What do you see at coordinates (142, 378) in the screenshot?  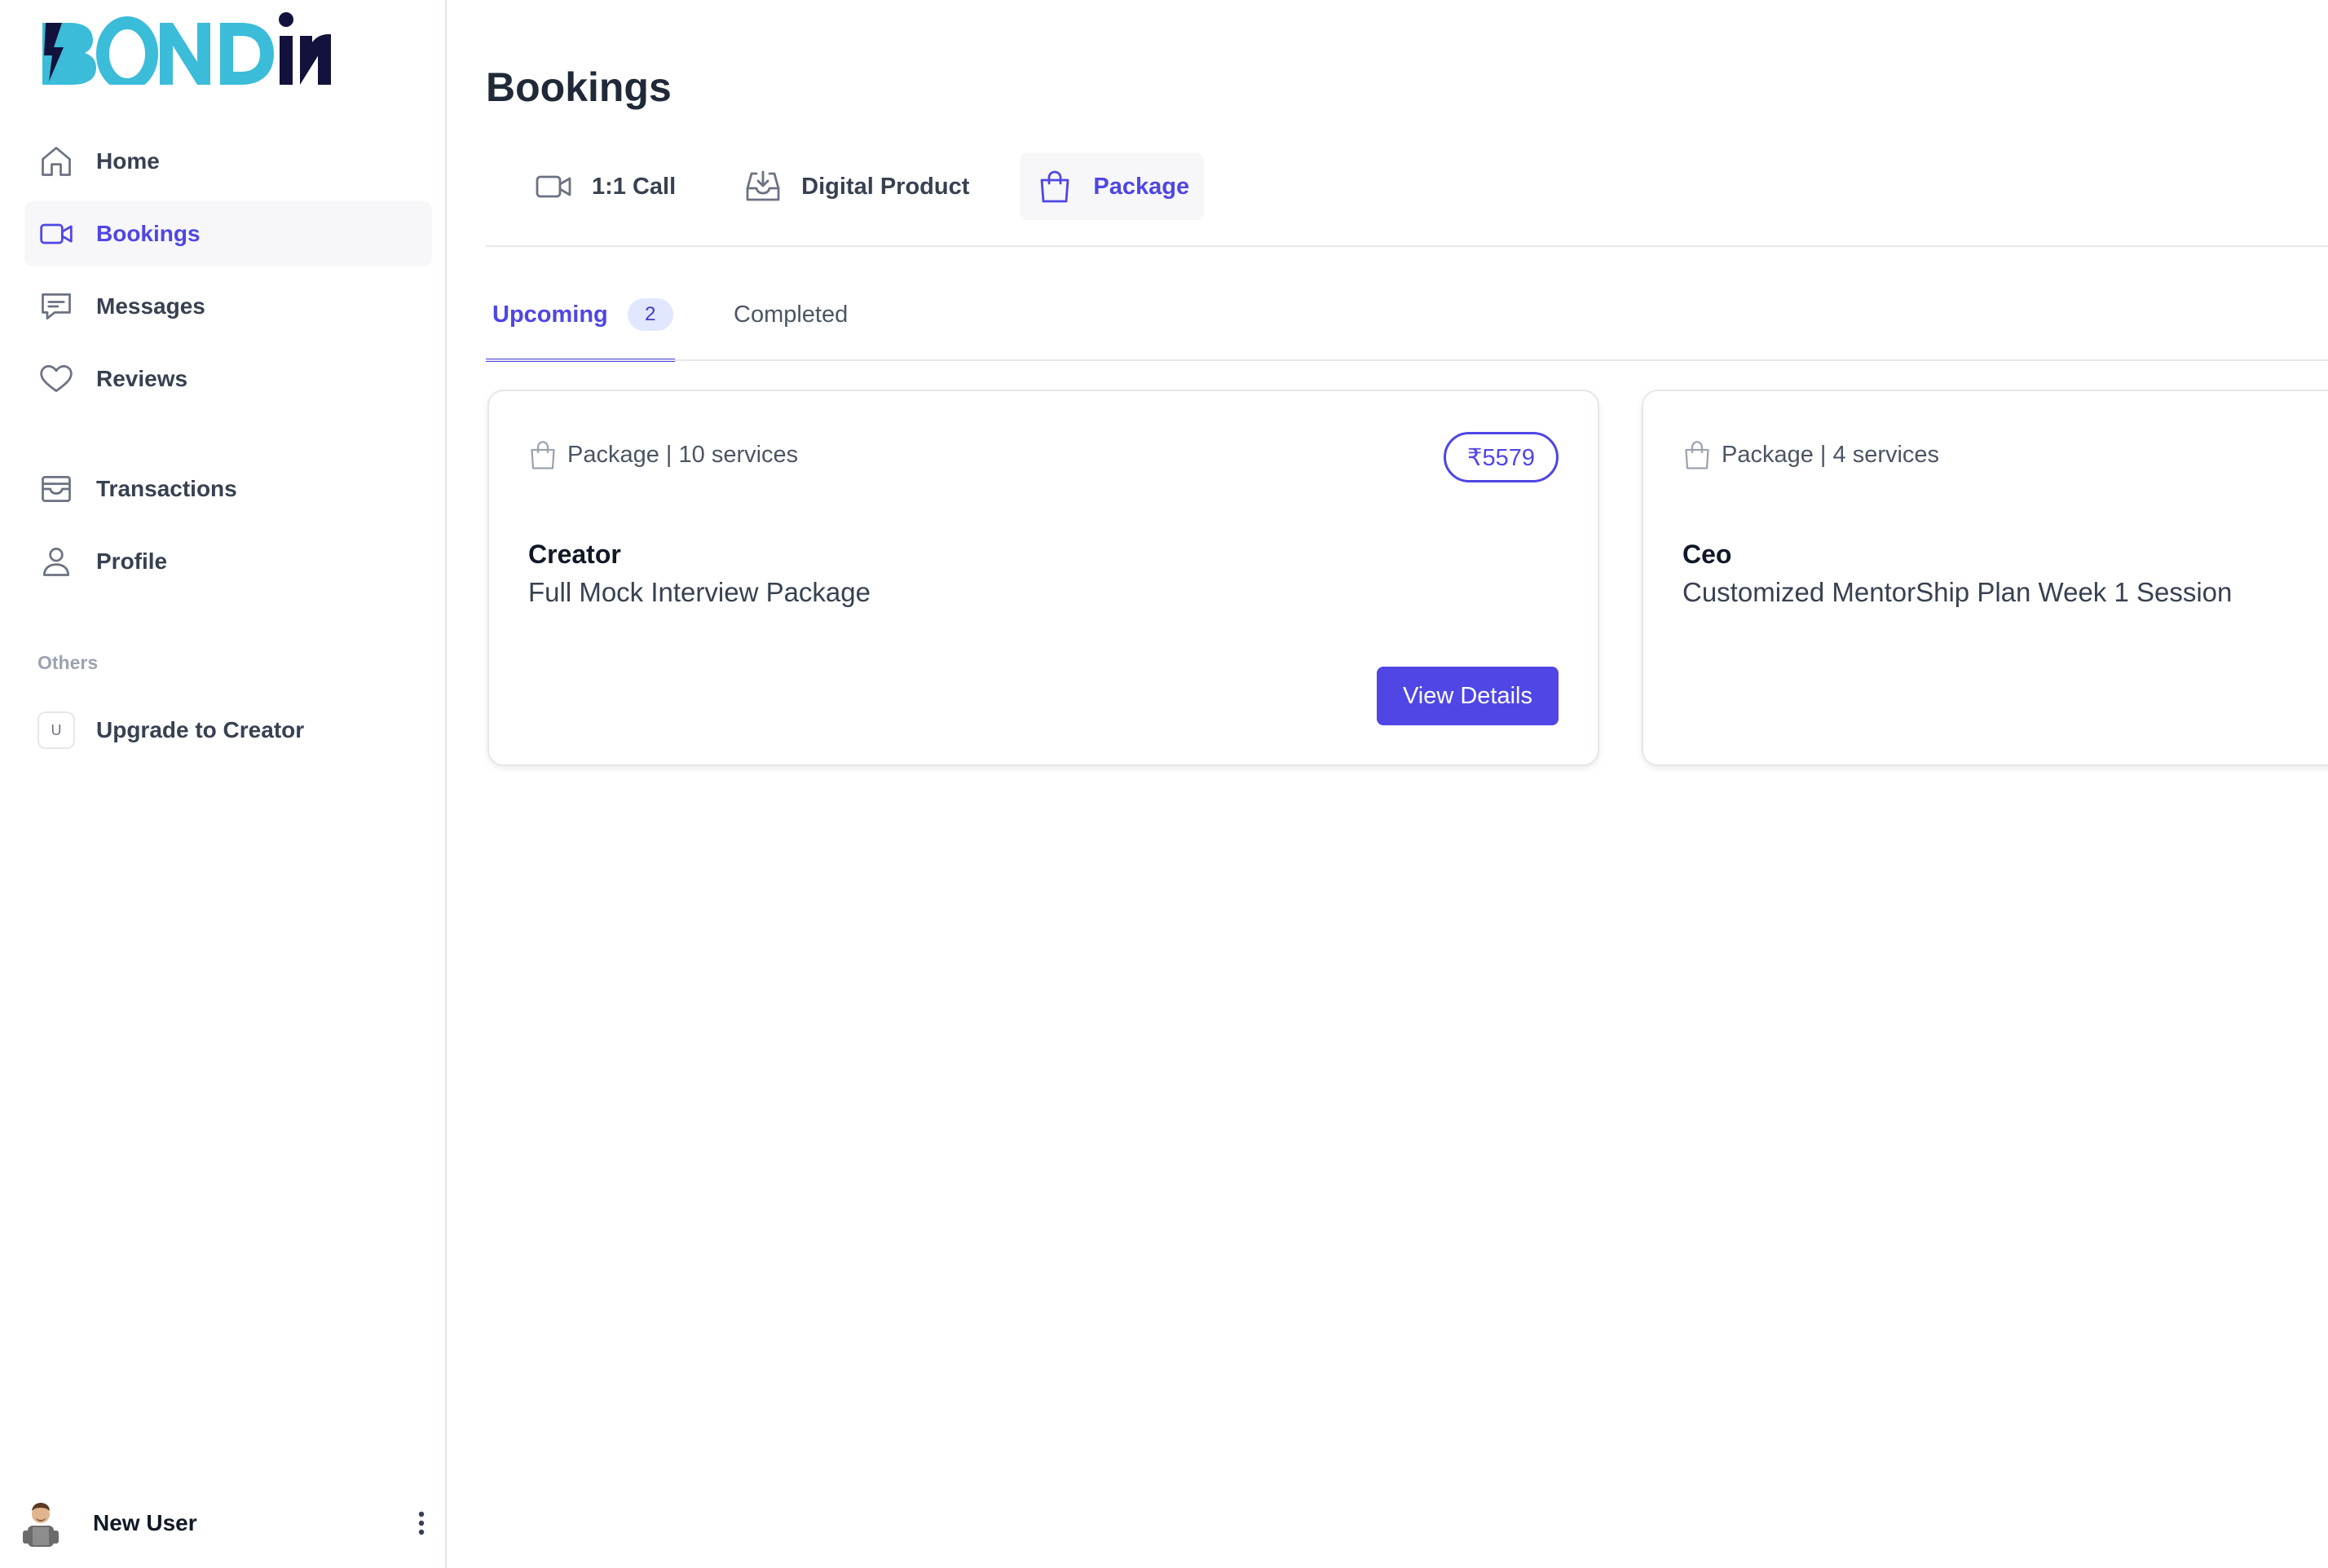 I see `sidebar-item-label: Reviews` at bounding box center [142, 378].